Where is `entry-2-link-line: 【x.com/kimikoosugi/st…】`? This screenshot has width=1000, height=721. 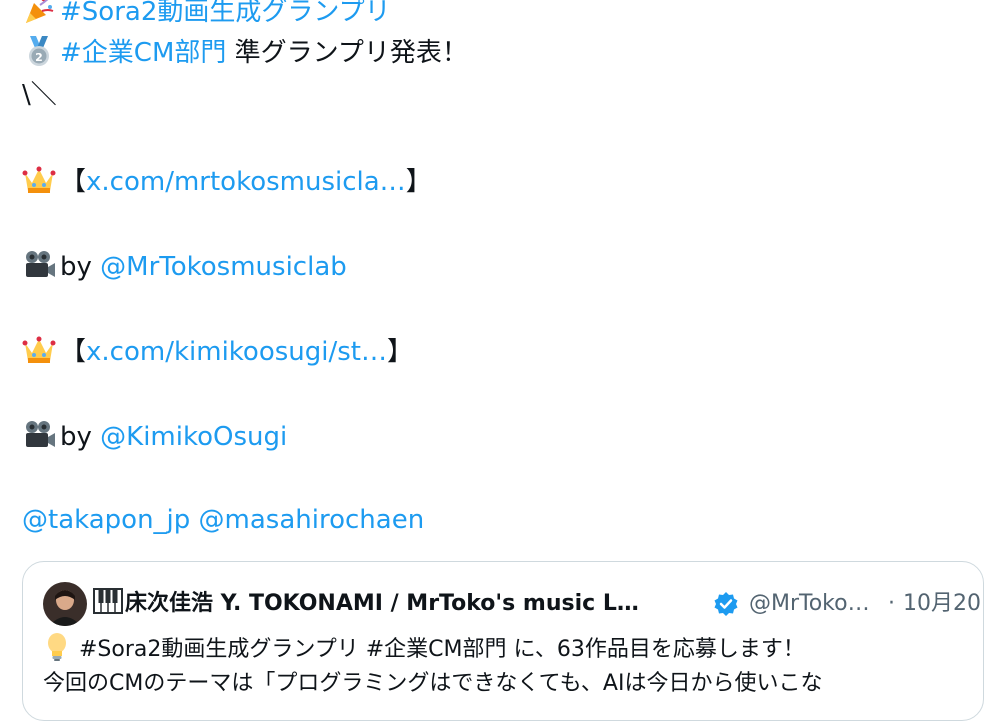 entry-2-link-line: 【x.com/kimikoosugi/st…】 is located at coordinates (217, 351).